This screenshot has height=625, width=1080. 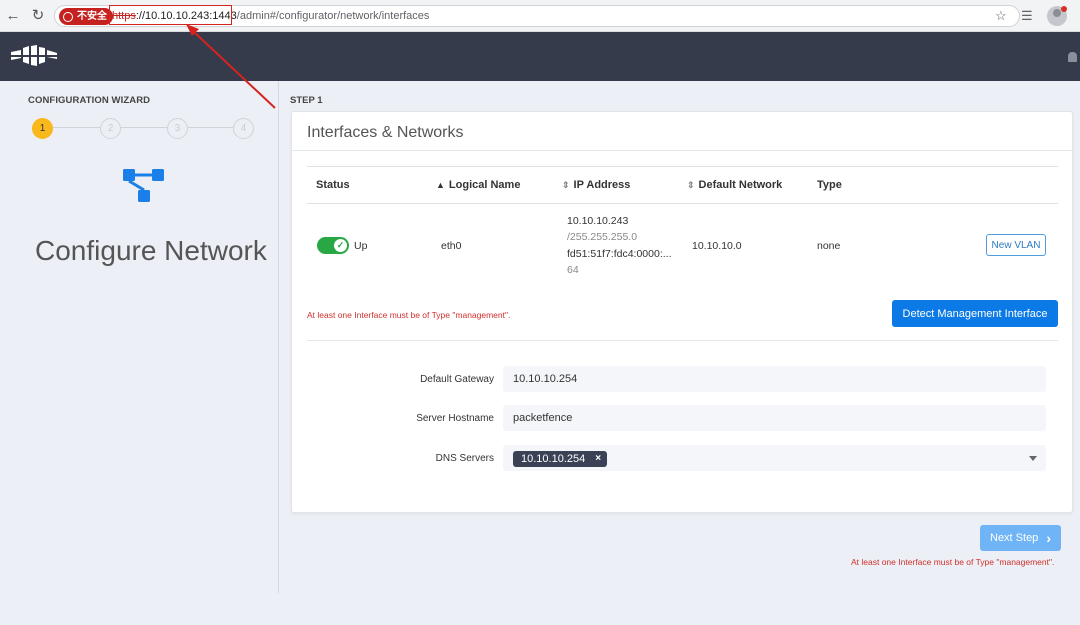 What do you see at coordinates (478, 185) in the screenshot?
I see `column-header-logical-name: ▲ Logical Name` at bounding box center [478, 185].